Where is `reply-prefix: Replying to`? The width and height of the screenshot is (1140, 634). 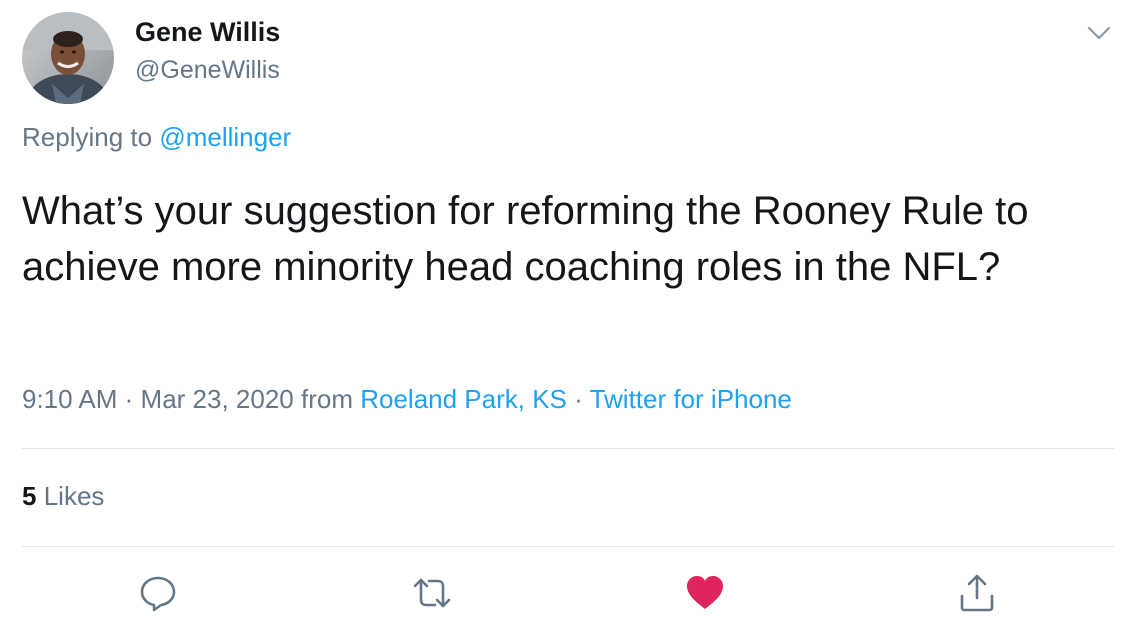 reply-prefix: Replying to is located at coordinates (87, 137).